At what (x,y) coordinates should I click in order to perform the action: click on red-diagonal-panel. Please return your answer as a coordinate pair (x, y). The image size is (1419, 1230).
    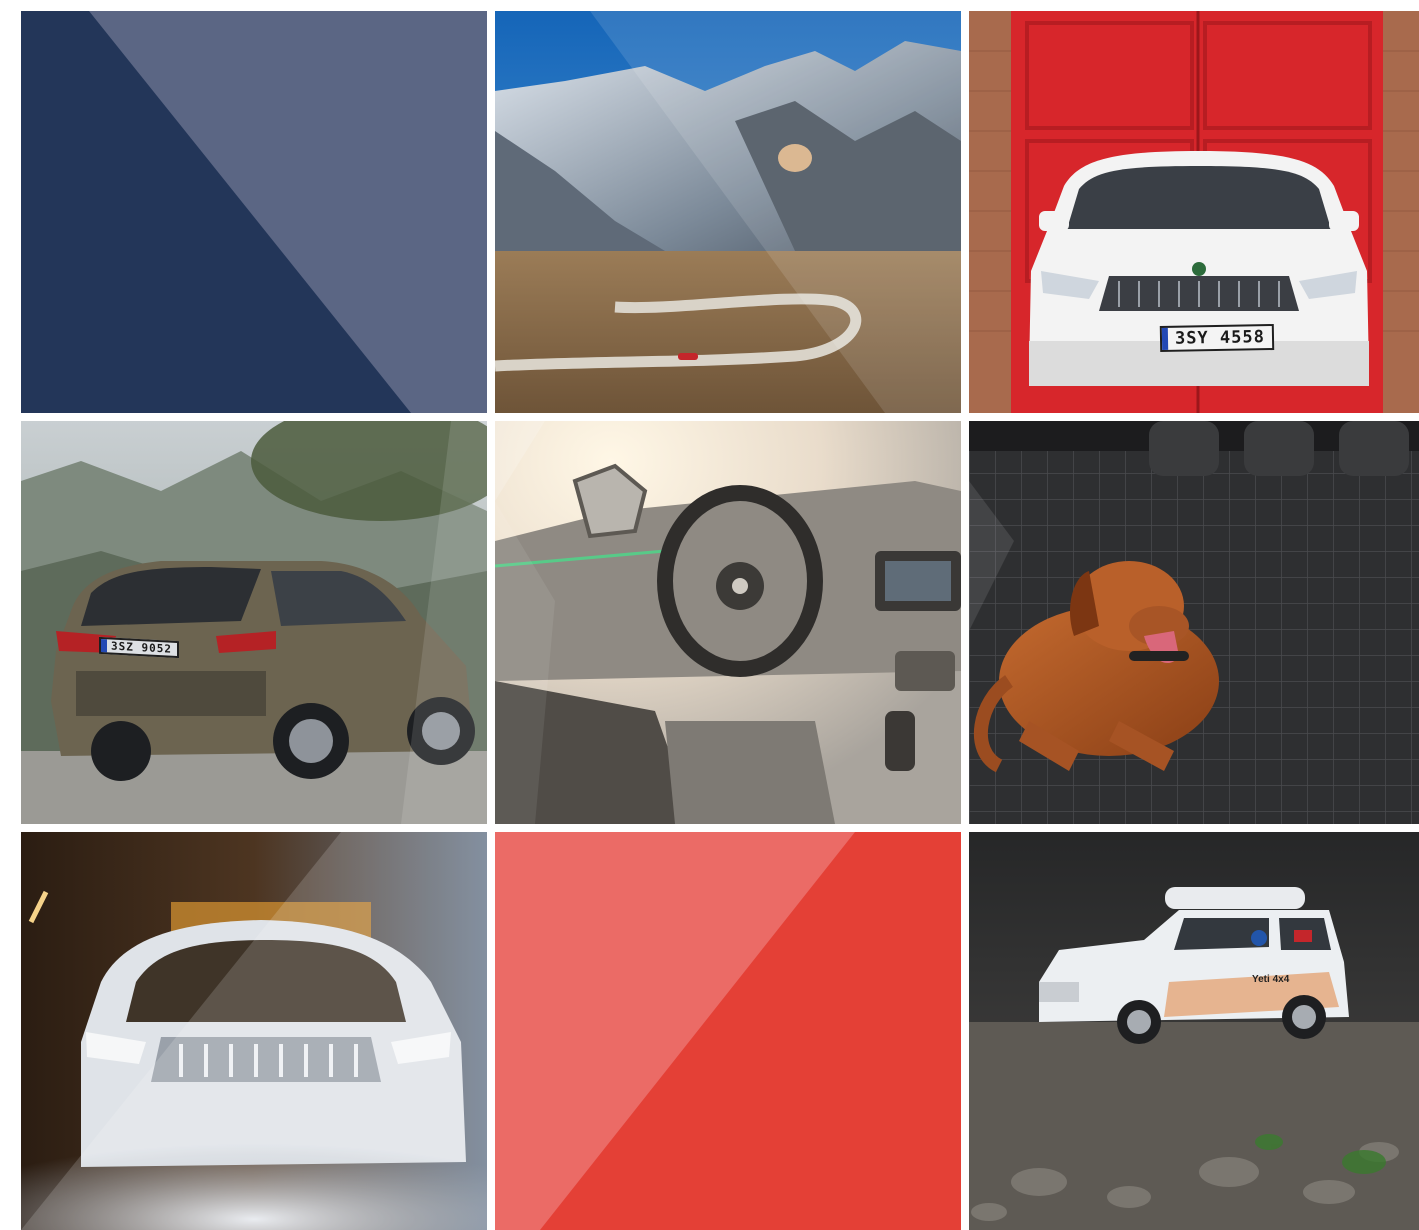
    Looking at the image, I should click on (728, 1031).